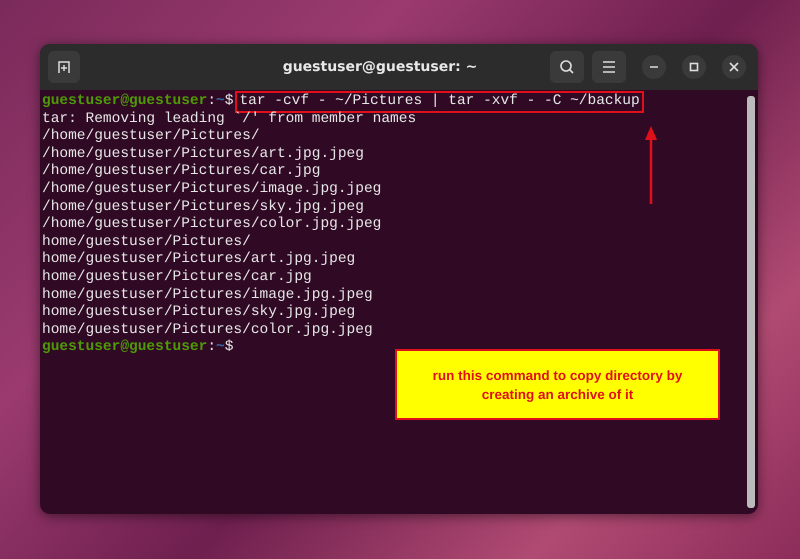  I want to click on close-icon, so click(734, 67).